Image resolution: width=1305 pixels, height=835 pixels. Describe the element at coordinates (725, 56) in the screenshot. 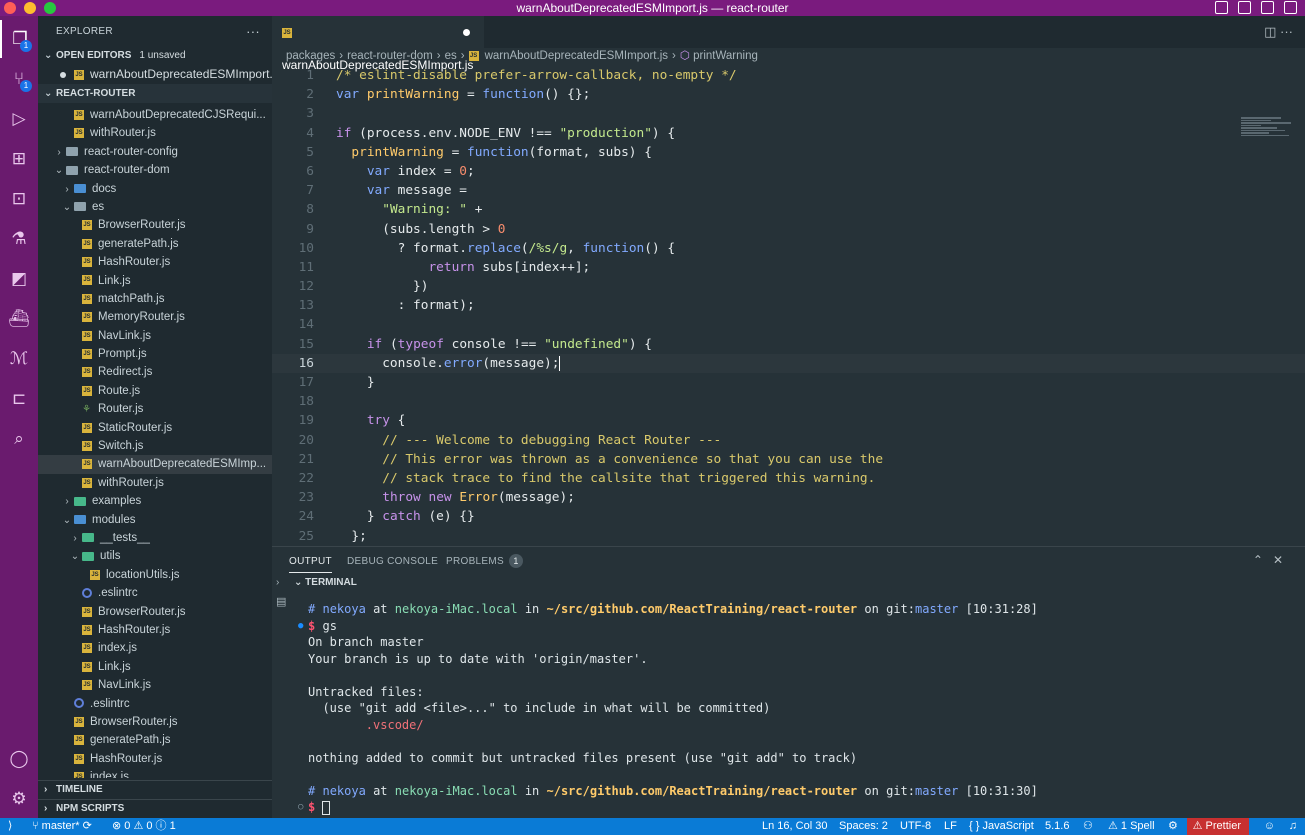

I see `breadcrumb-item: printWarning` at that location.